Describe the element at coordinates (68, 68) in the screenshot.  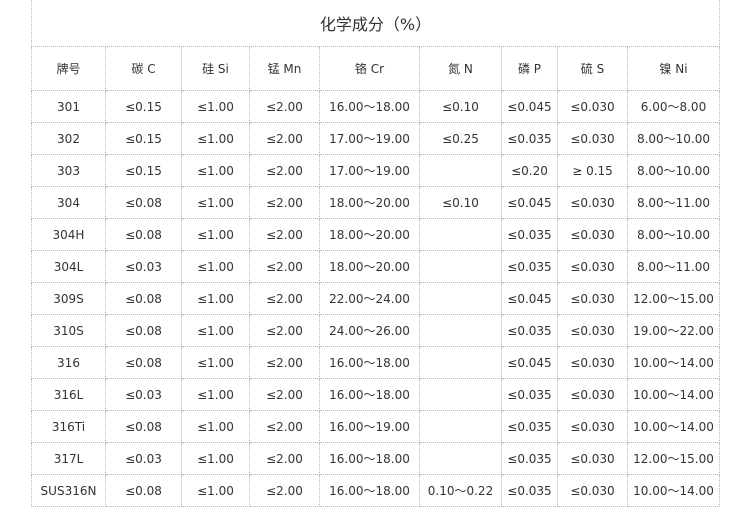
I see `header-grade: 牌号` at that location.